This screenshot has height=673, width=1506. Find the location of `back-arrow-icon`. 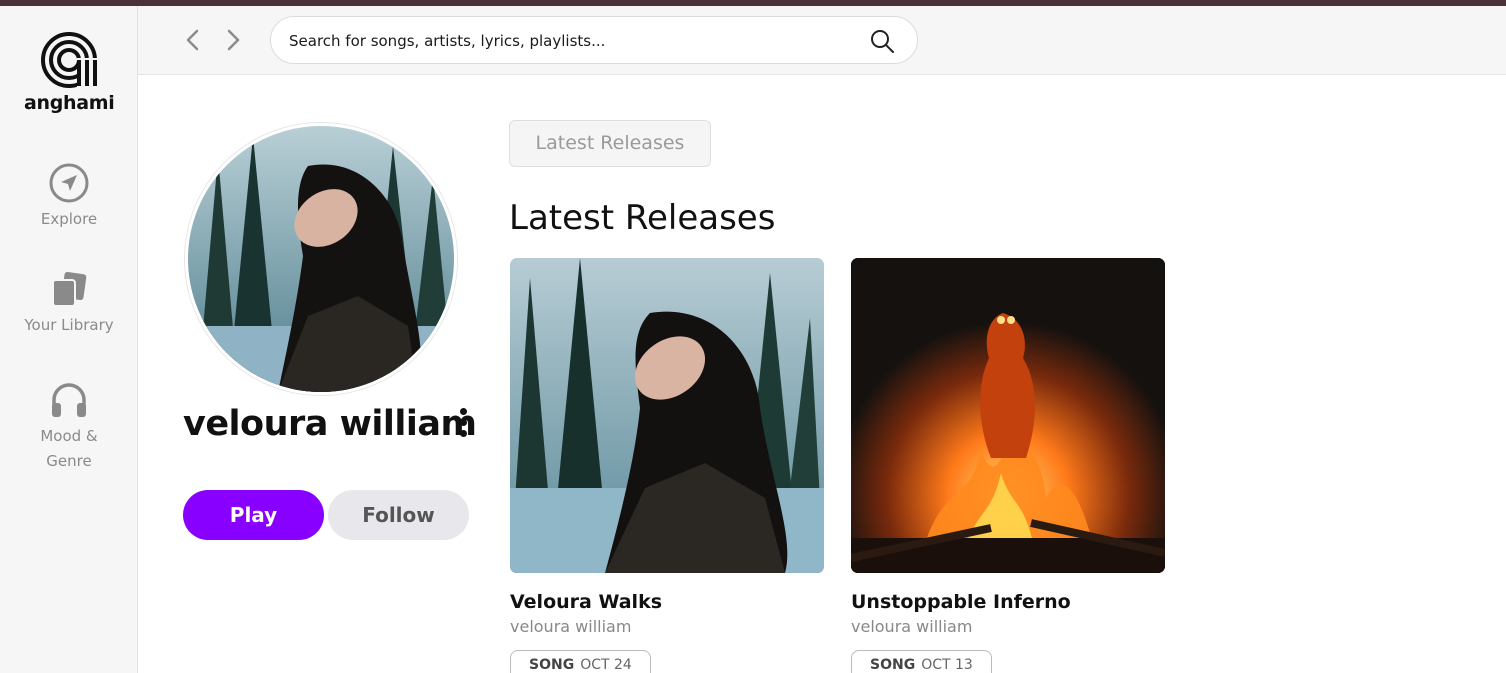

back-arrow-icon is located at coordinates (193, 40).